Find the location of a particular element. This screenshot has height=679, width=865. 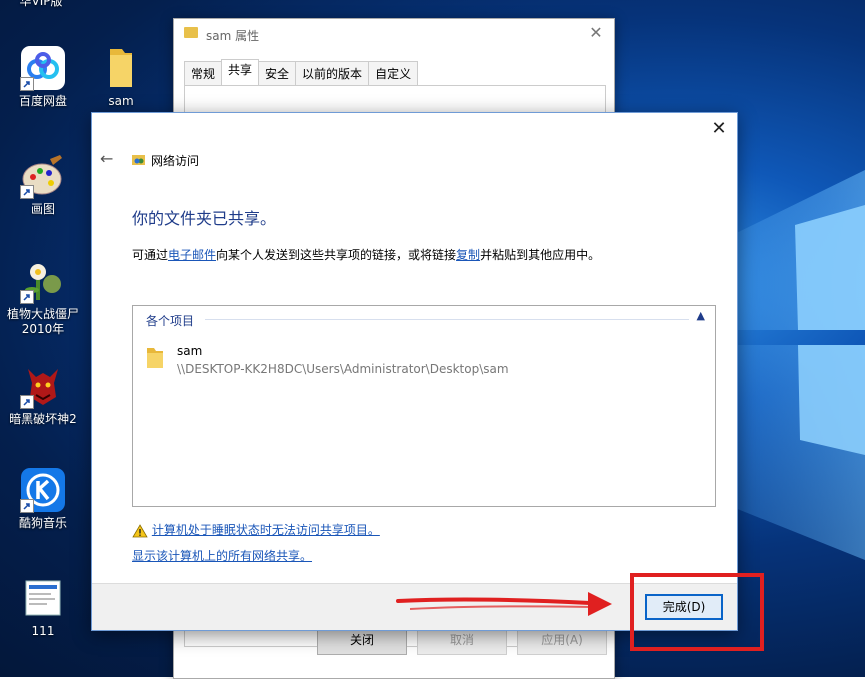

desktop-icon-sam-folder: sam is located at coordinates (121, 77).